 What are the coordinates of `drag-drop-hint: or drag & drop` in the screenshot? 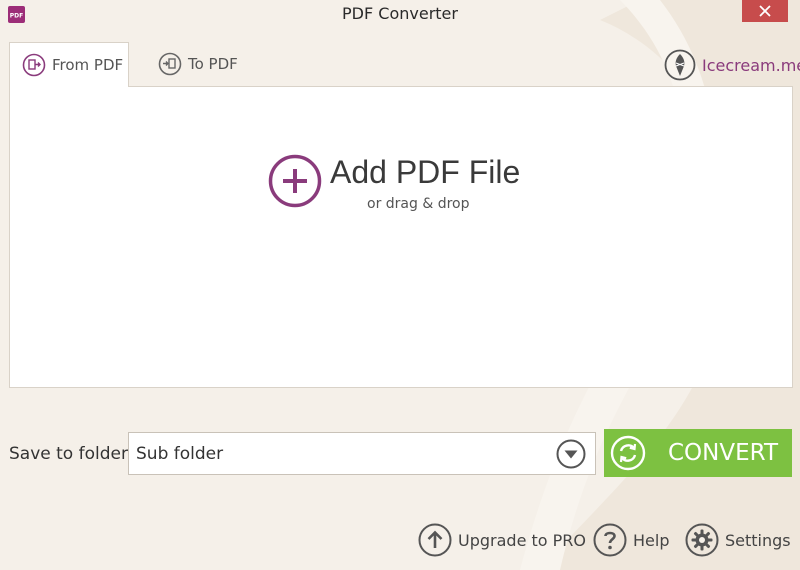 It's located at (418, 204).